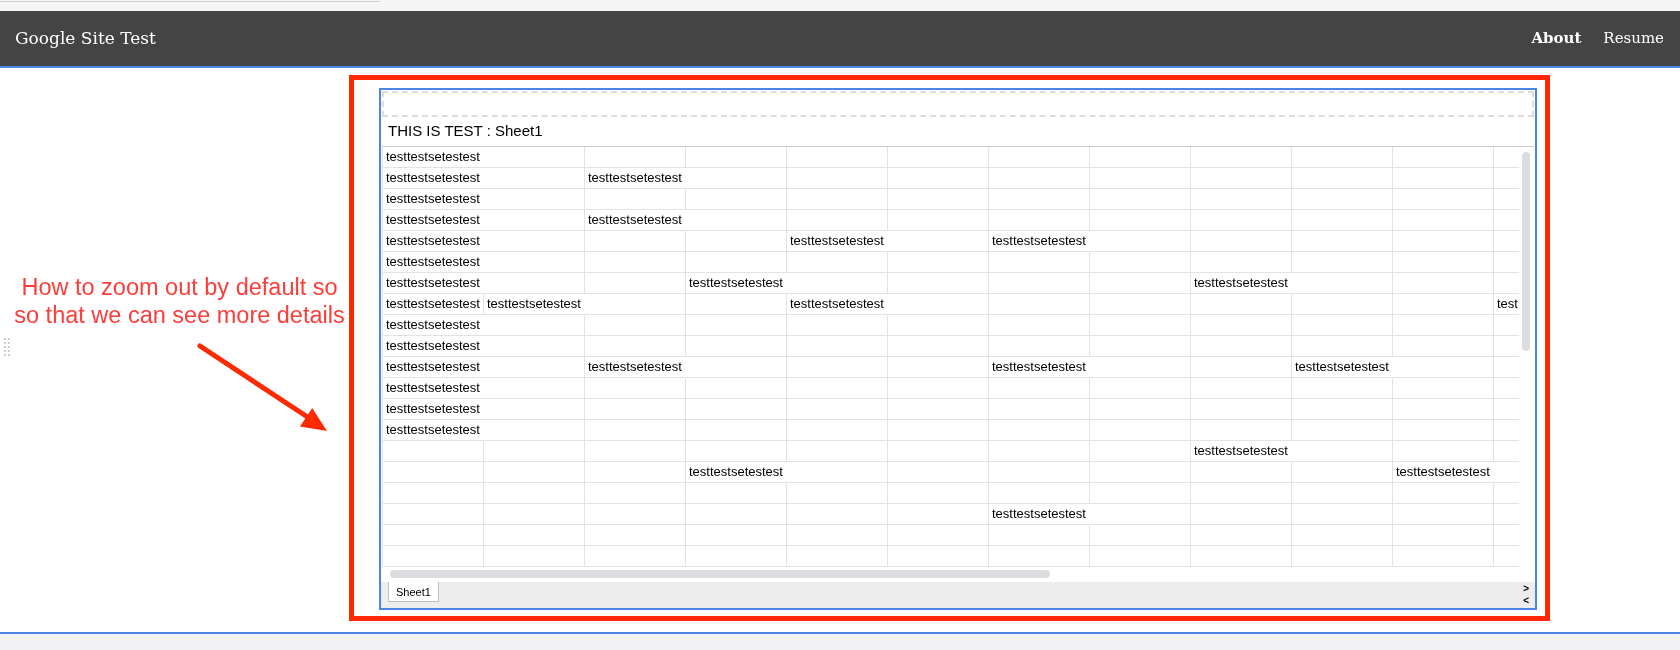 Image resolution: width=1680 pixels, height=650 pixels. Describe the element at coordinates (413, 592) in the screenshot. I see `sheet-tab: Sheet1` at that location.